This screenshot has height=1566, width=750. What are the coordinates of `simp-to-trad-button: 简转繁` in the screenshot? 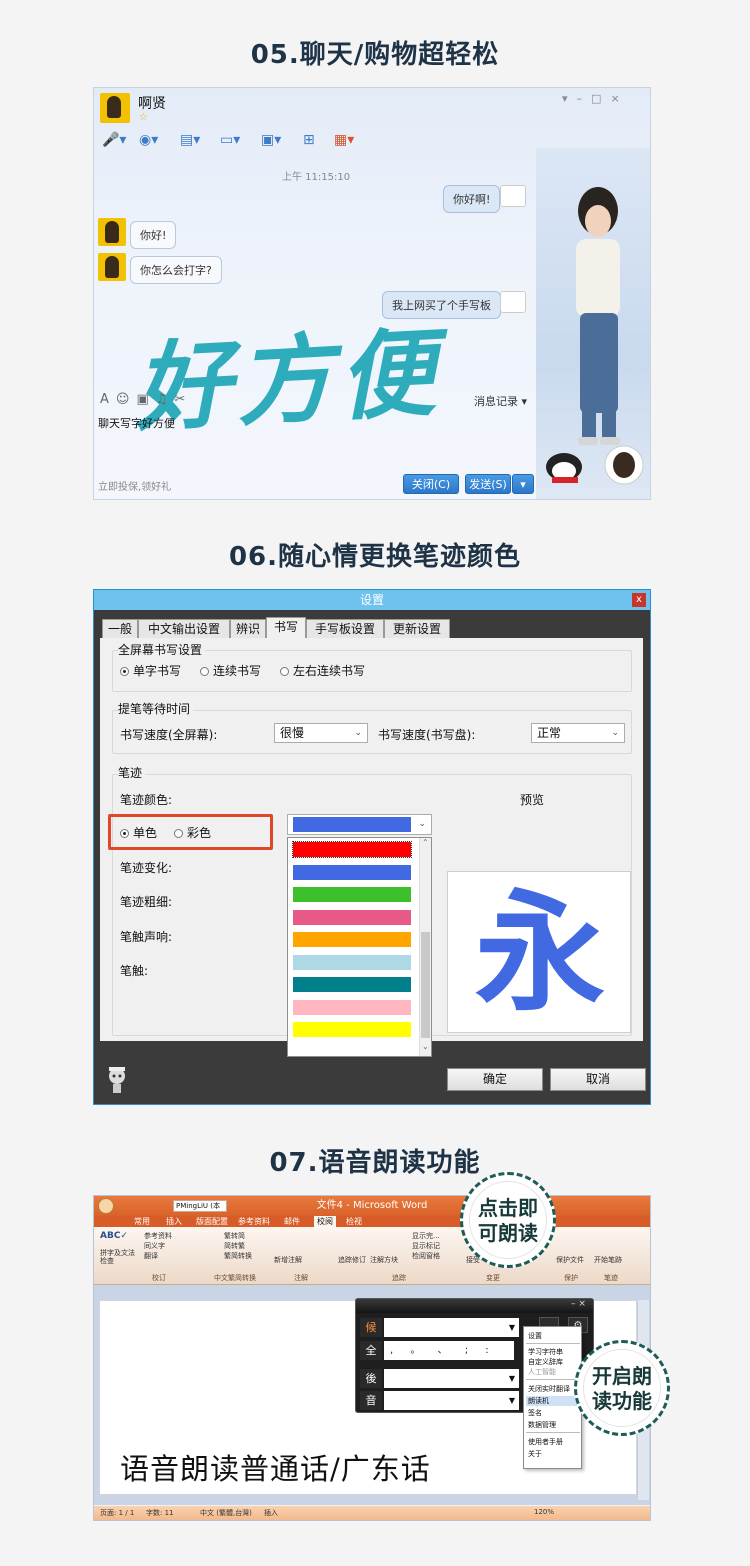 It's located at (234, 1246).